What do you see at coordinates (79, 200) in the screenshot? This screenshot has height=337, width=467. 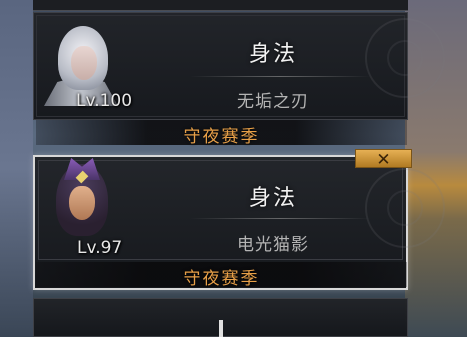 I see `character-avatar` at bounding box center [79, 200].